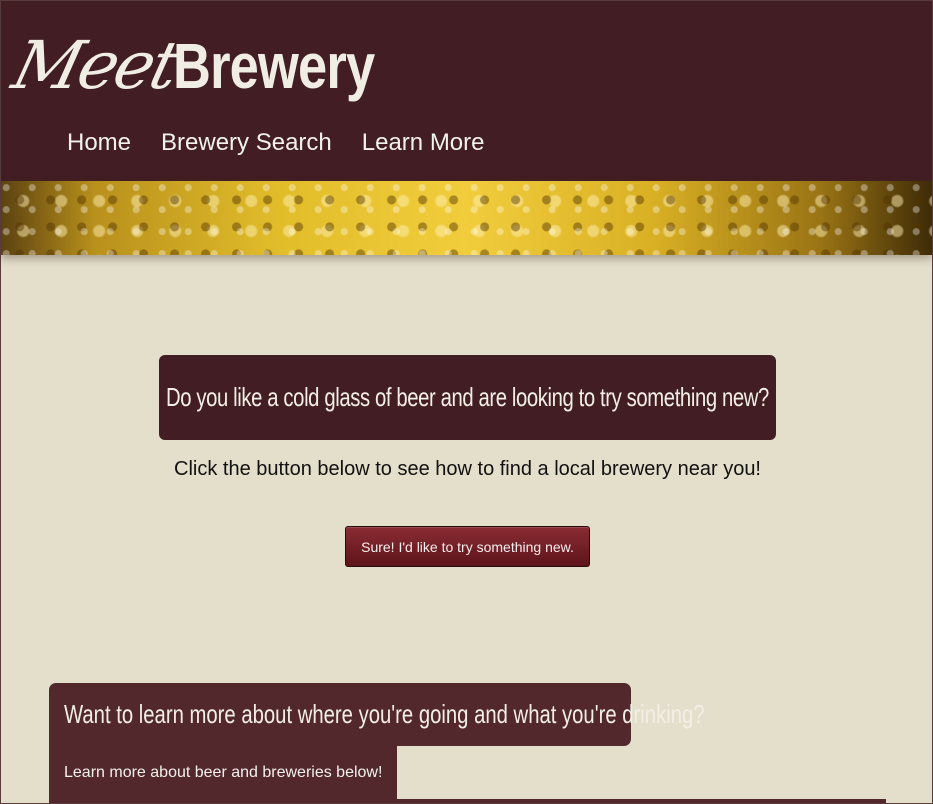 This screenshot has width=933, height=804. What do you see at coordinates (467, 546) in the screenshot?
I see `try-something-new-button: Sure! I'd like to try something new.` at bounding box center [467, 546].